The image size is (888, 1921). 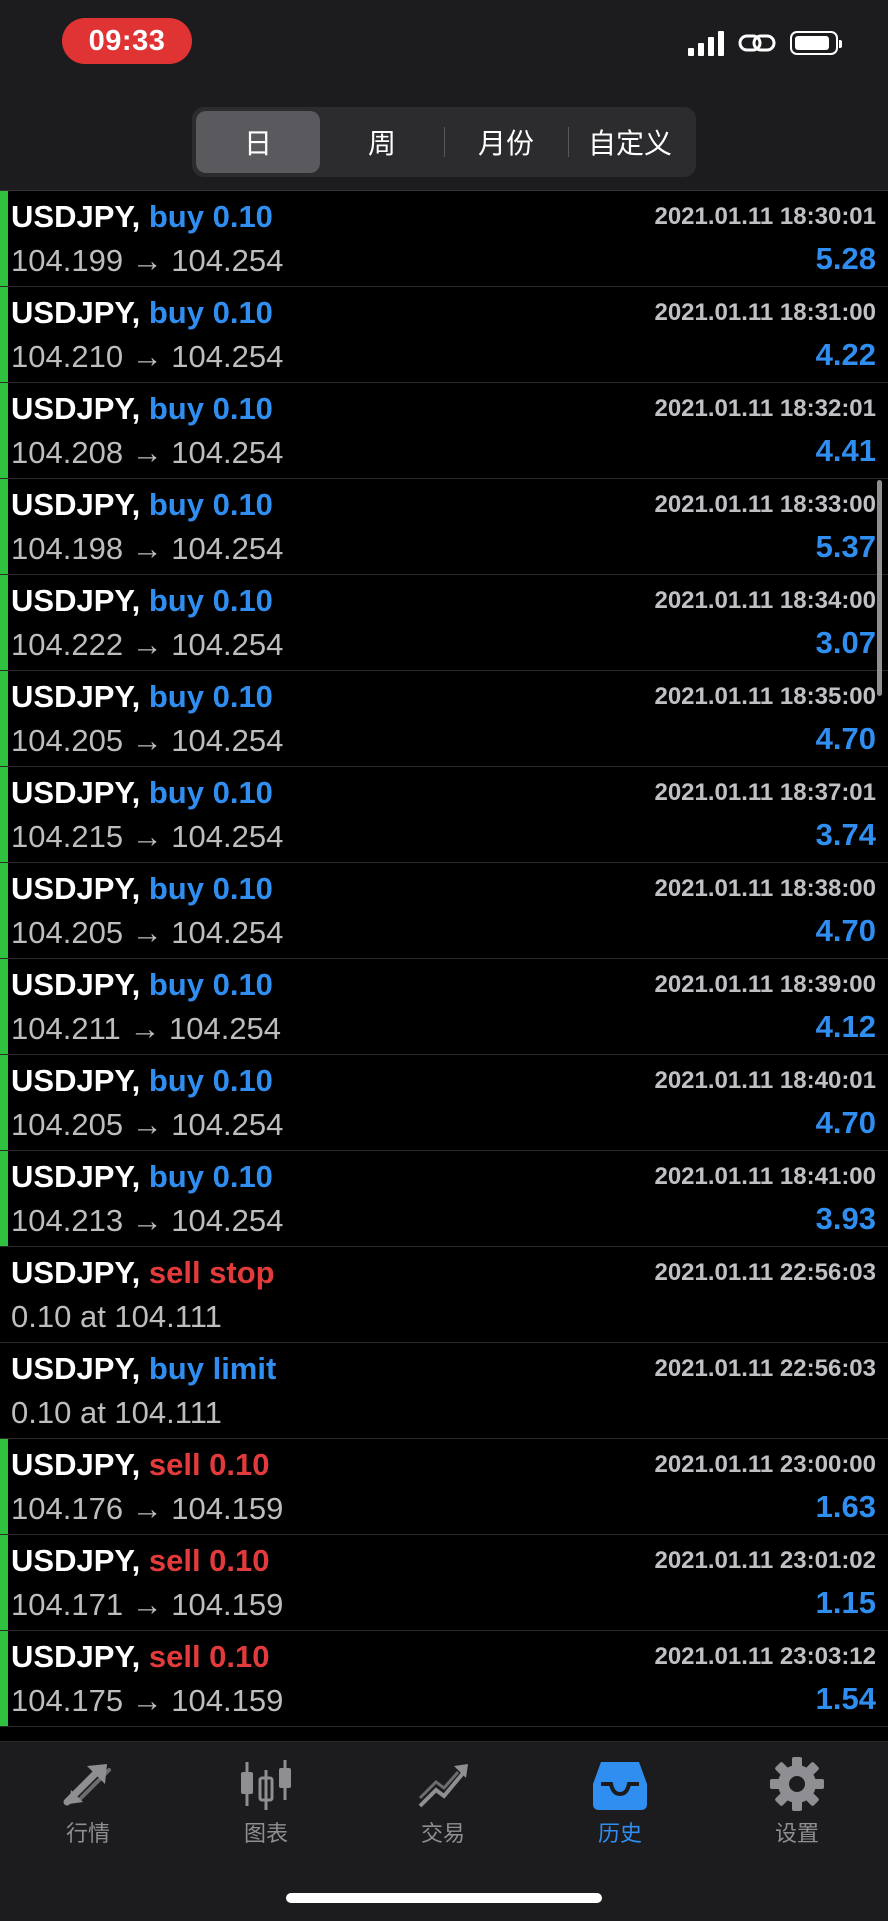 I want to click on row-profit: 5.37, so click(x=845, y=546).